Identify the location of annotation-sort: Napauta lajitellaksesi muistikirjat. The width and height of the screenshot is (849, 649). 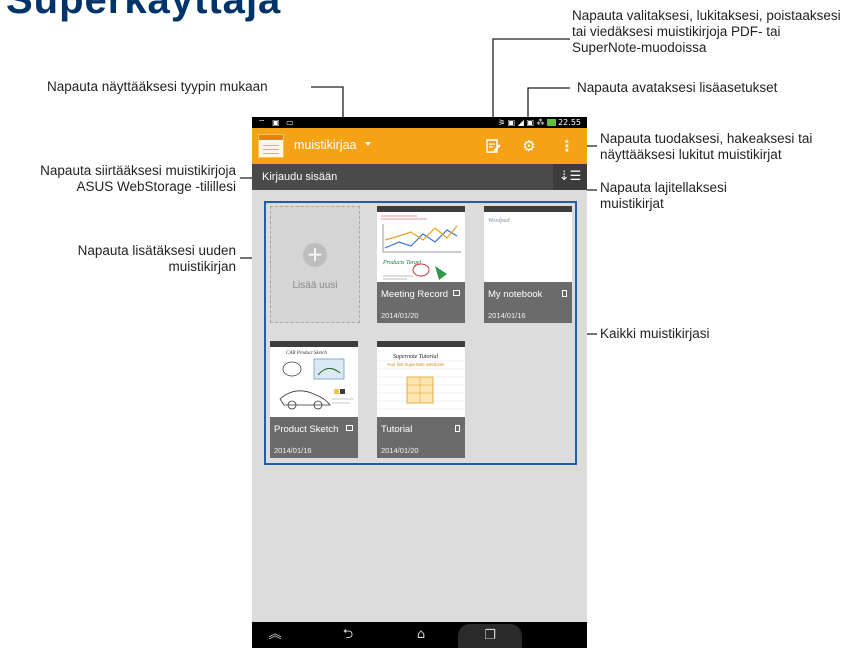
(663, 195).